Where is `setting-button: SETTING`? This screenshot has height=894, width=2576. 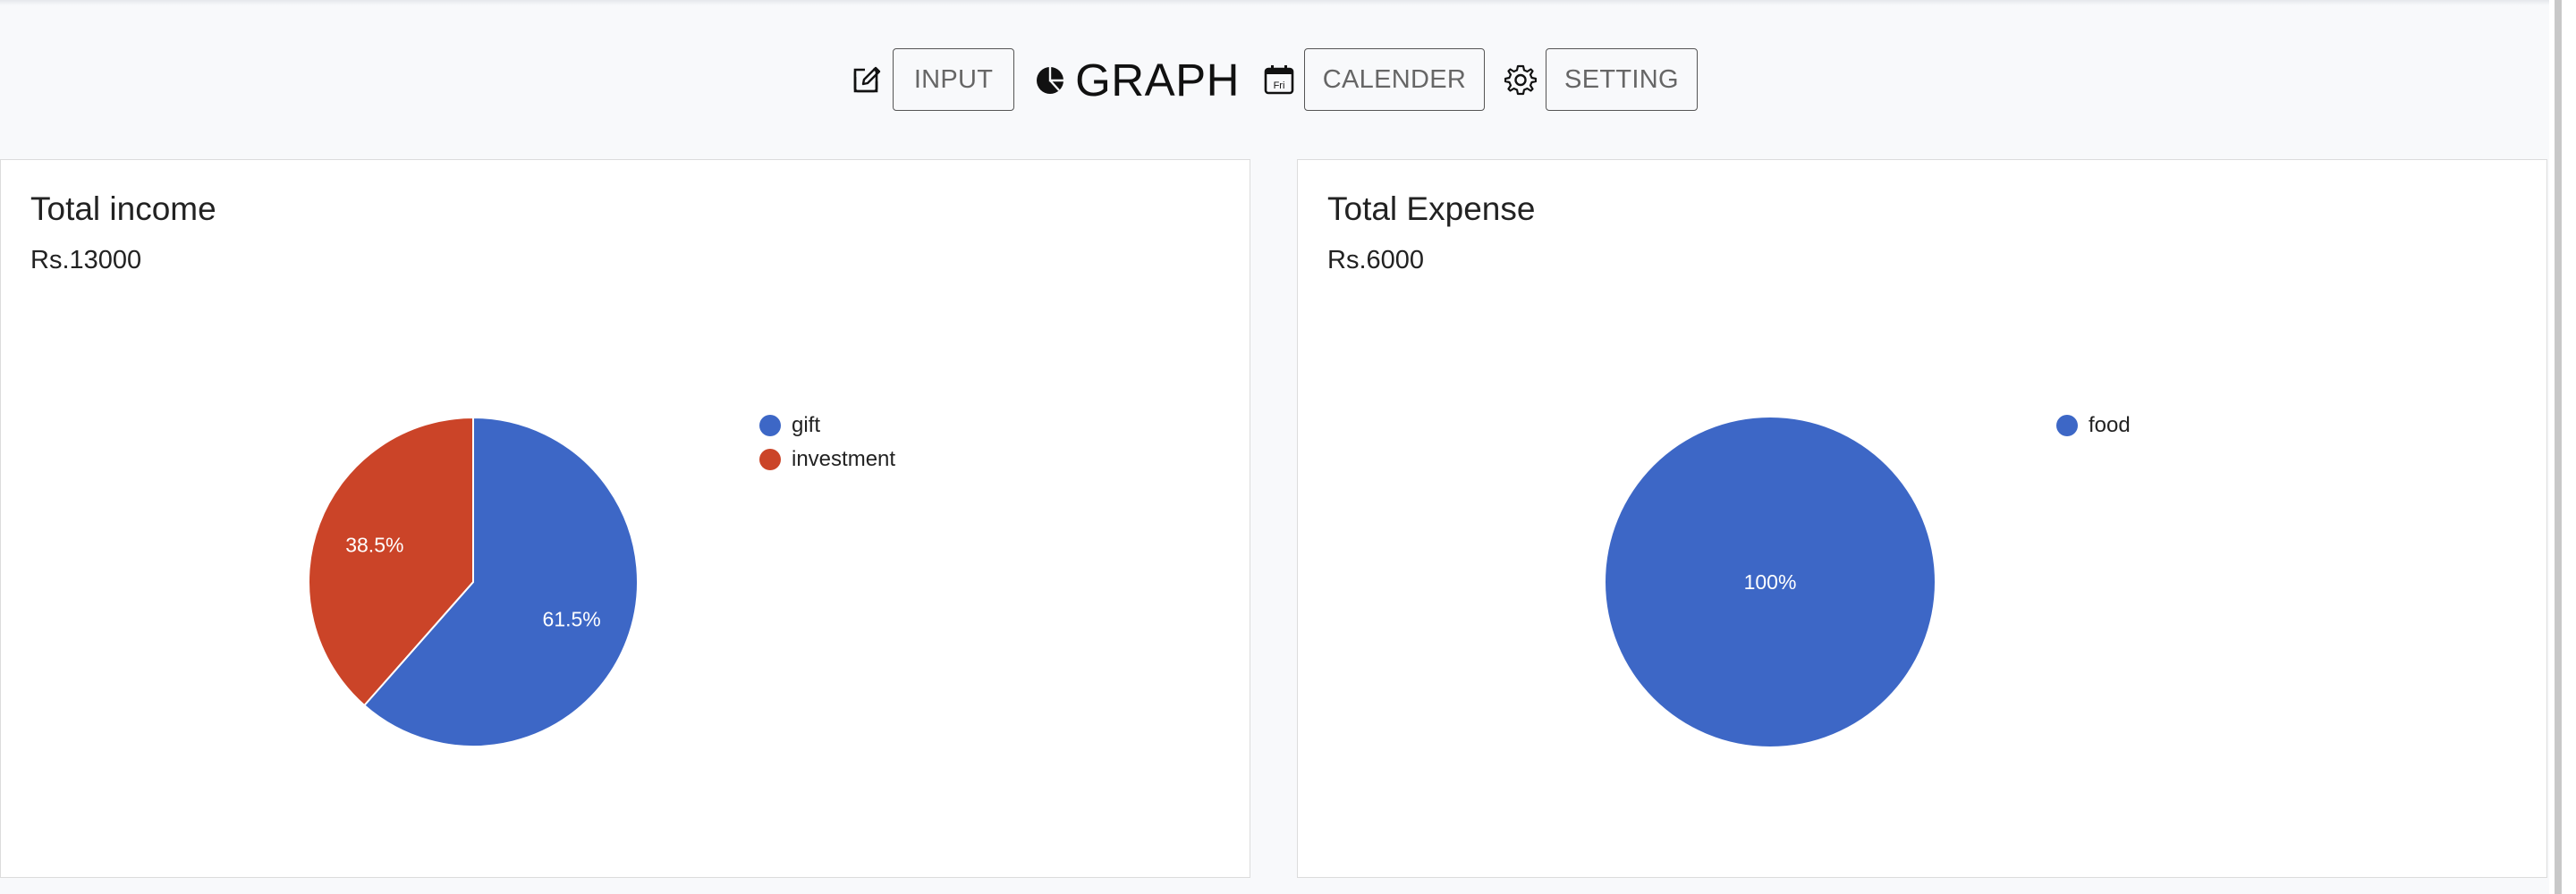
setting-button: SETTING is located at coordinates (1621, 79).